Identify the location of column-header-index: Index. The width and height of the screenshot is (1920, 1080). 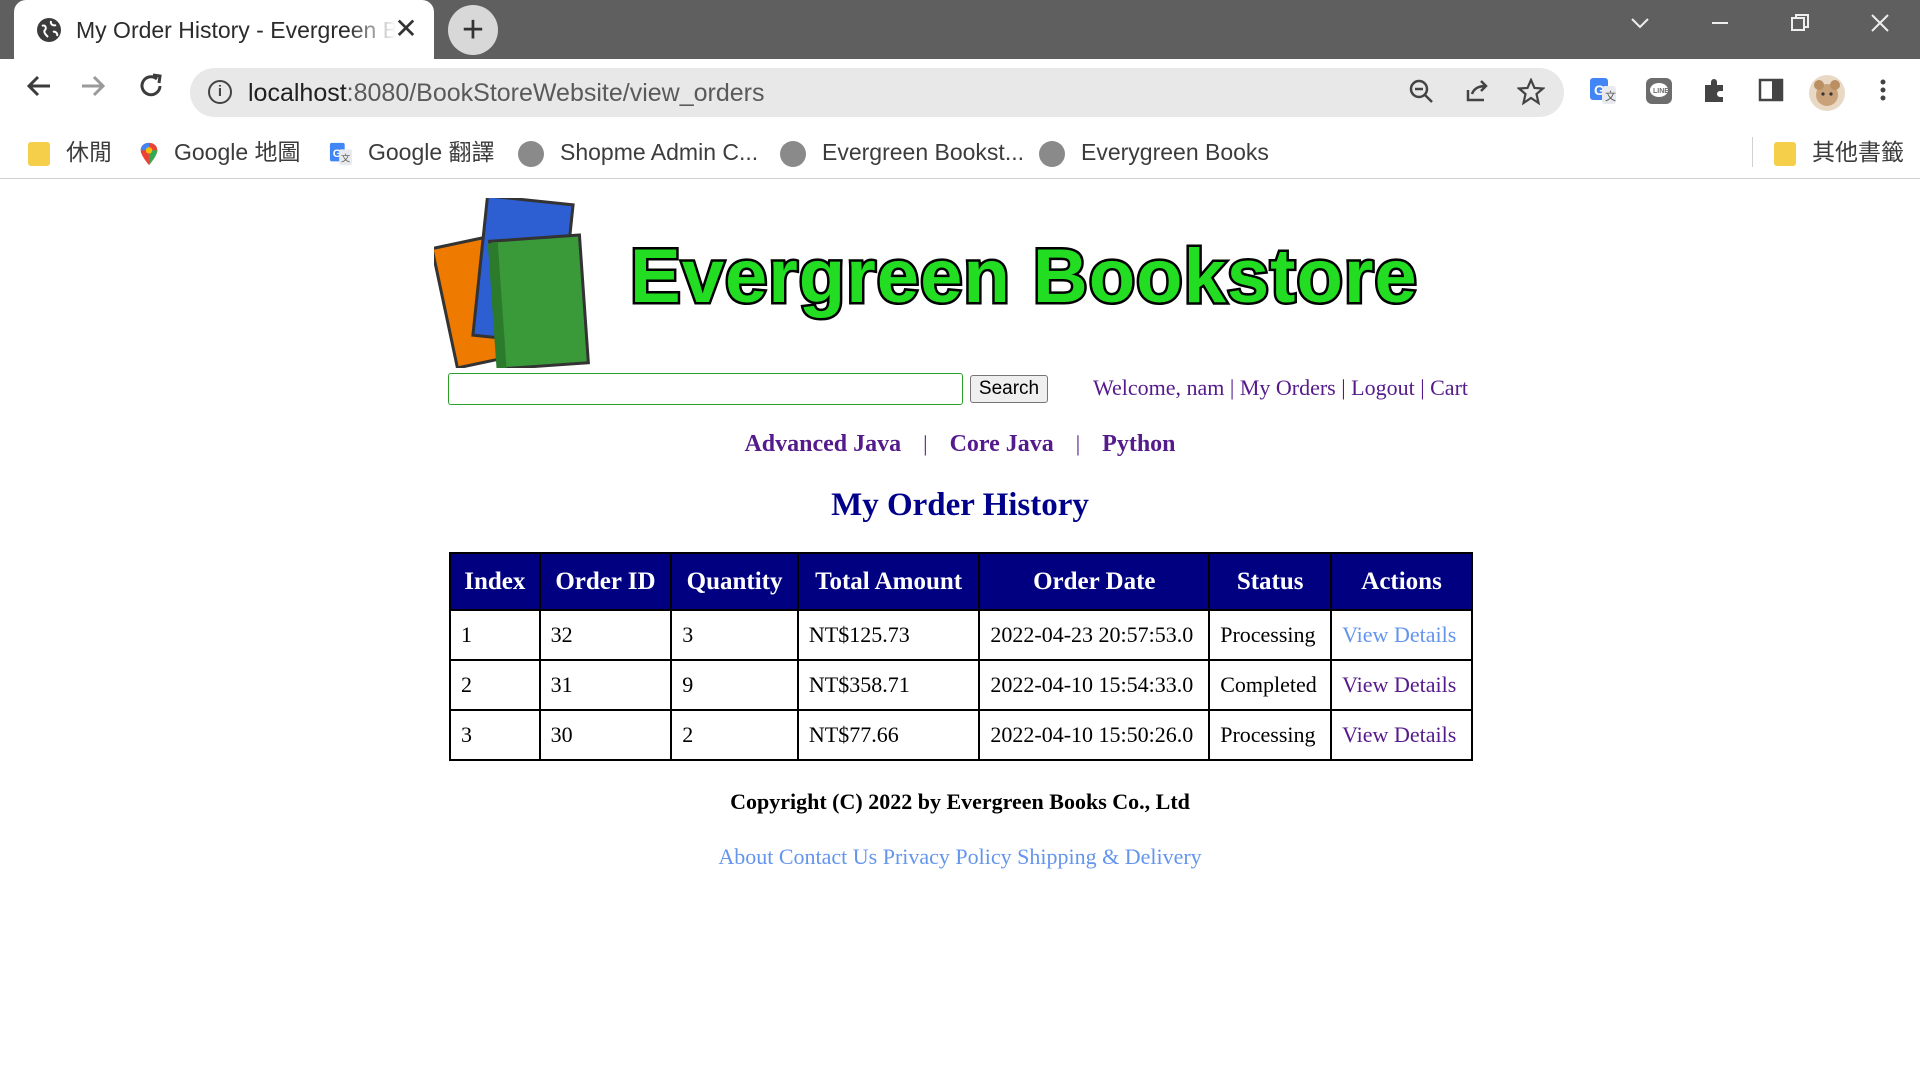
(495, 581).